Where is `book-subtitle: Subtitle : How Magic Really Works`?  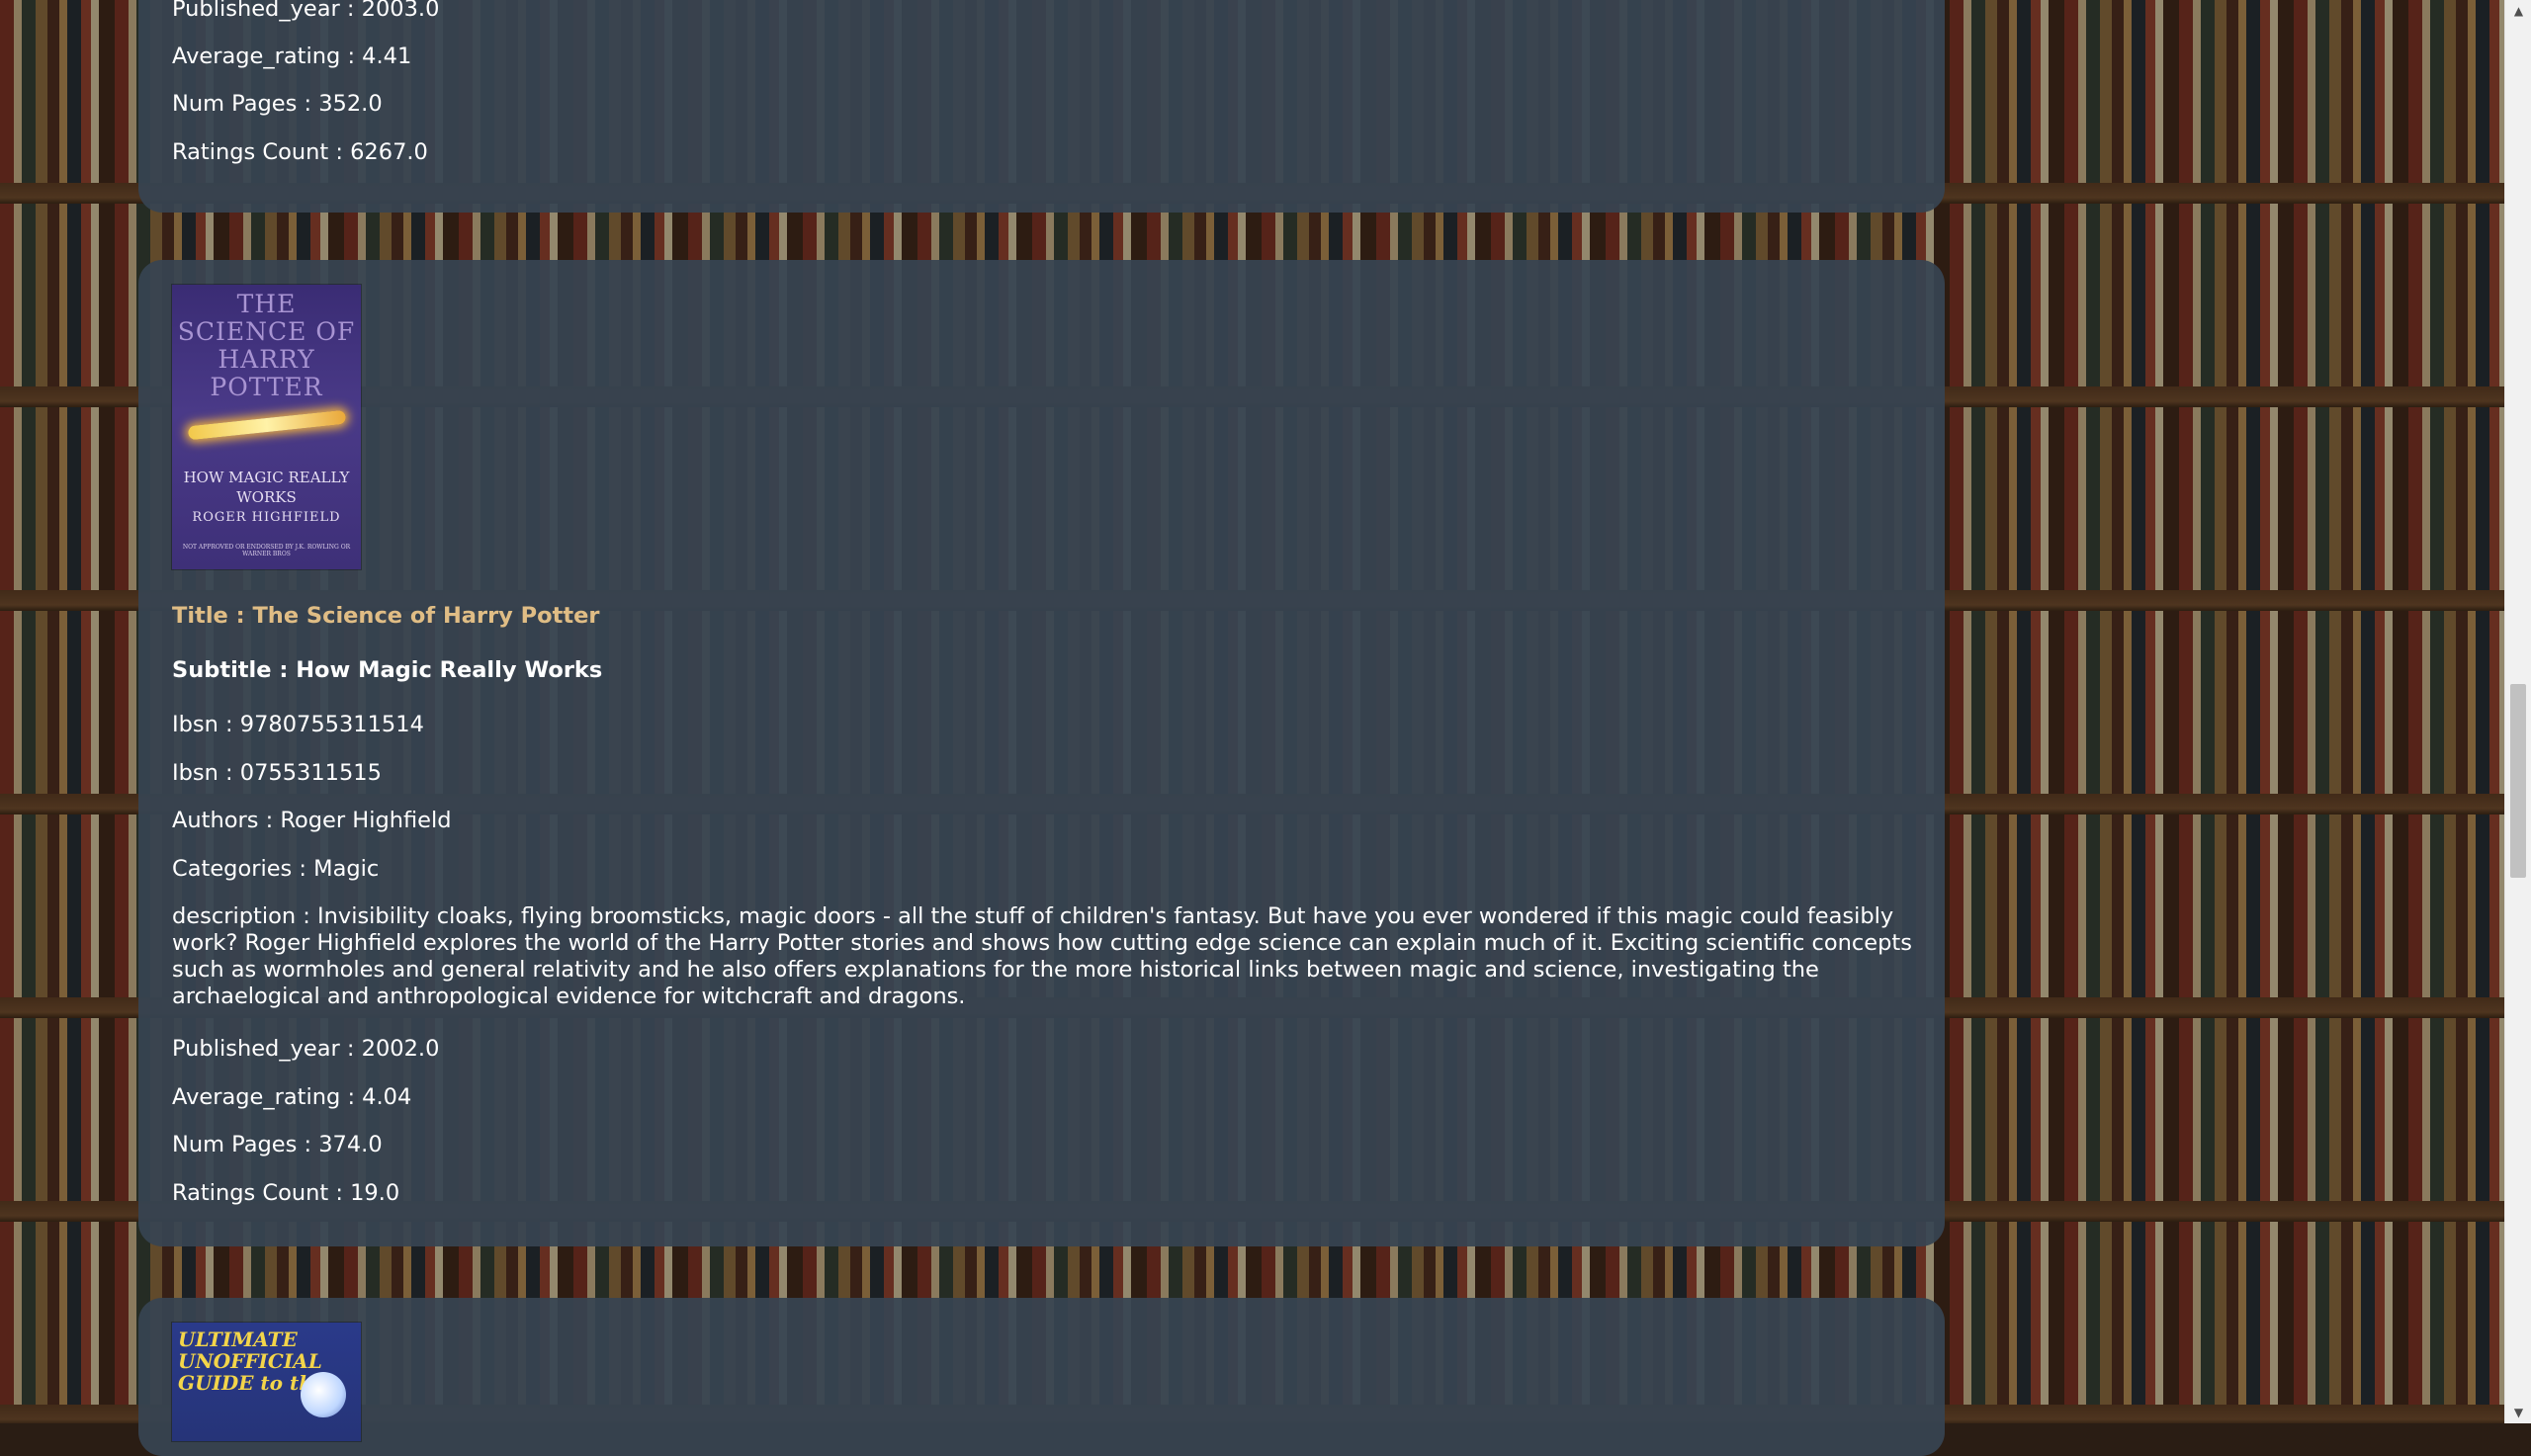
book-subtitle: Subtitle : How Magic Really Works is located at coordinates (388, 670).